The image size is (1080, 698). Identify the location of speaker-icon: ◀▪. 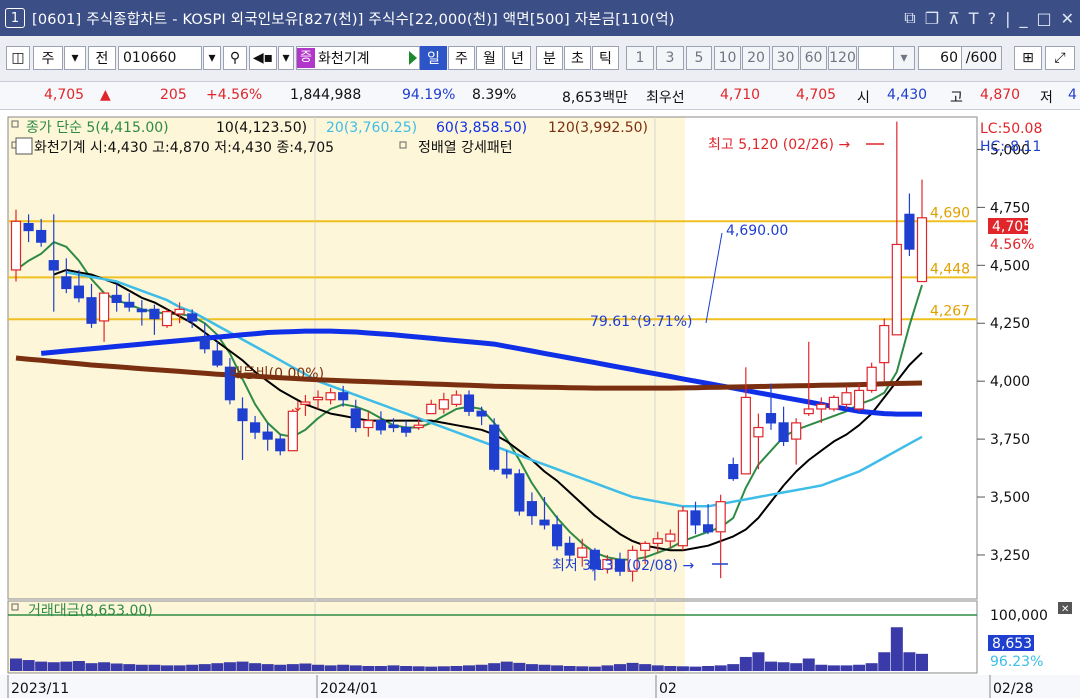
(263, 58).